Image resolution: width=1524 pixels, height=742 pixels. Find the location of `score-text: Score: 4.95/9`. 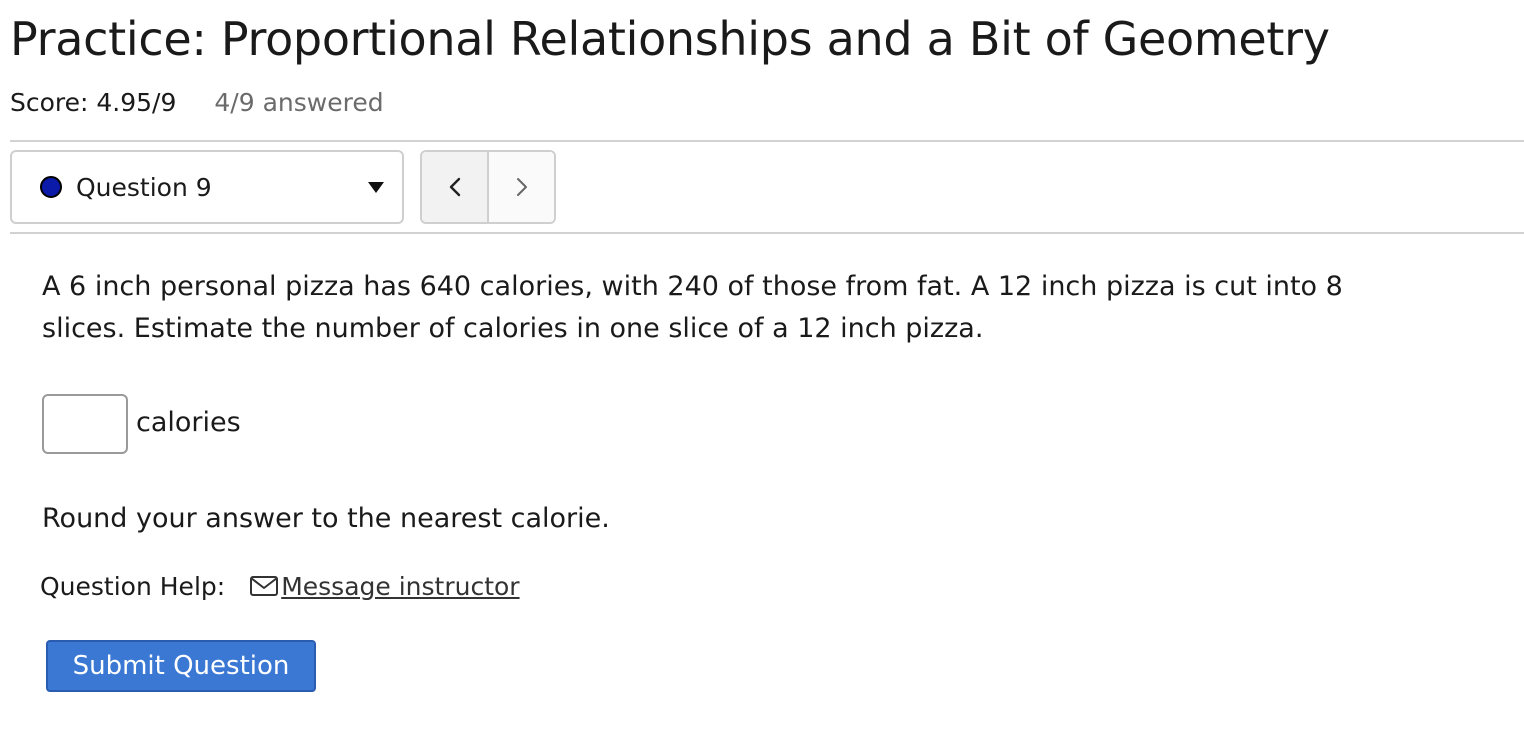

score-text: Score: 4.95/9 is located at coordinates (93, 102).